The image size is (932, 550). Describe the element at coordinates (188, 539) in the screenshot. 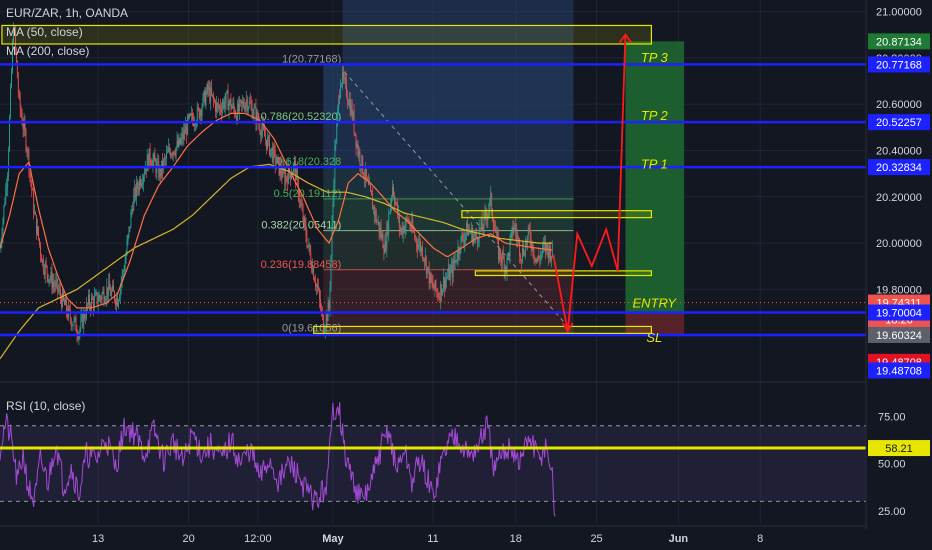

I see `time-tick-label: 20` at that location.